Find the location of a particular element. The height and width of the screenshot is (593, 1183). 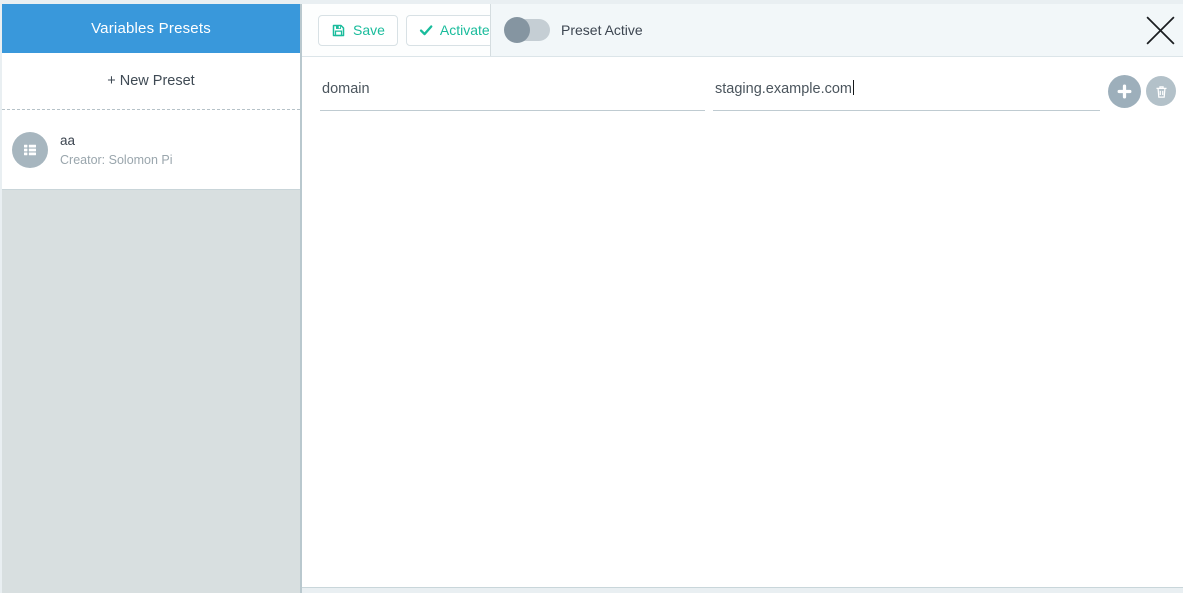

variable-value-text: staging.example.com is located at coordinates (784, 89).